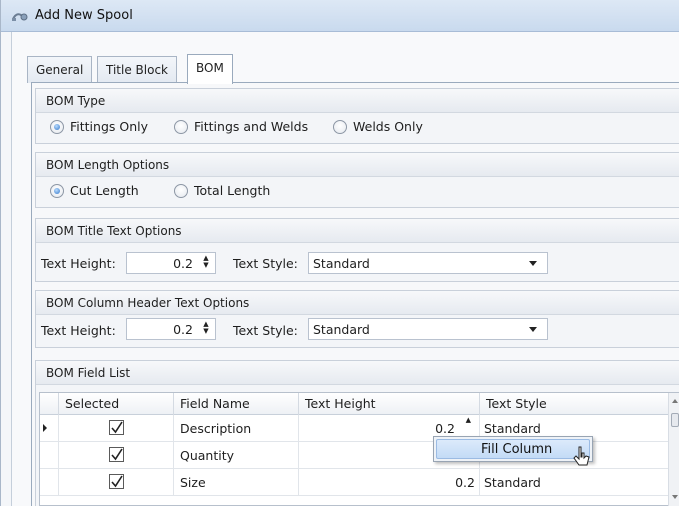  What do you see at coordinates (675, 401) in the screenshot?
I see `scroll-up-icon` at bounding box center [675, 401].